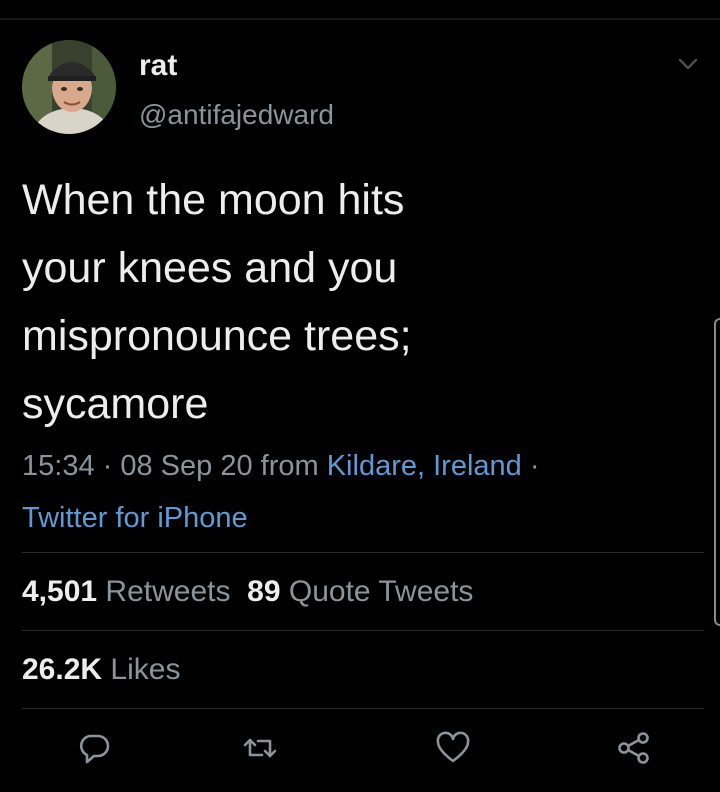 The image size is (720, 792). I want to click on top-divider, so click(360, 19).